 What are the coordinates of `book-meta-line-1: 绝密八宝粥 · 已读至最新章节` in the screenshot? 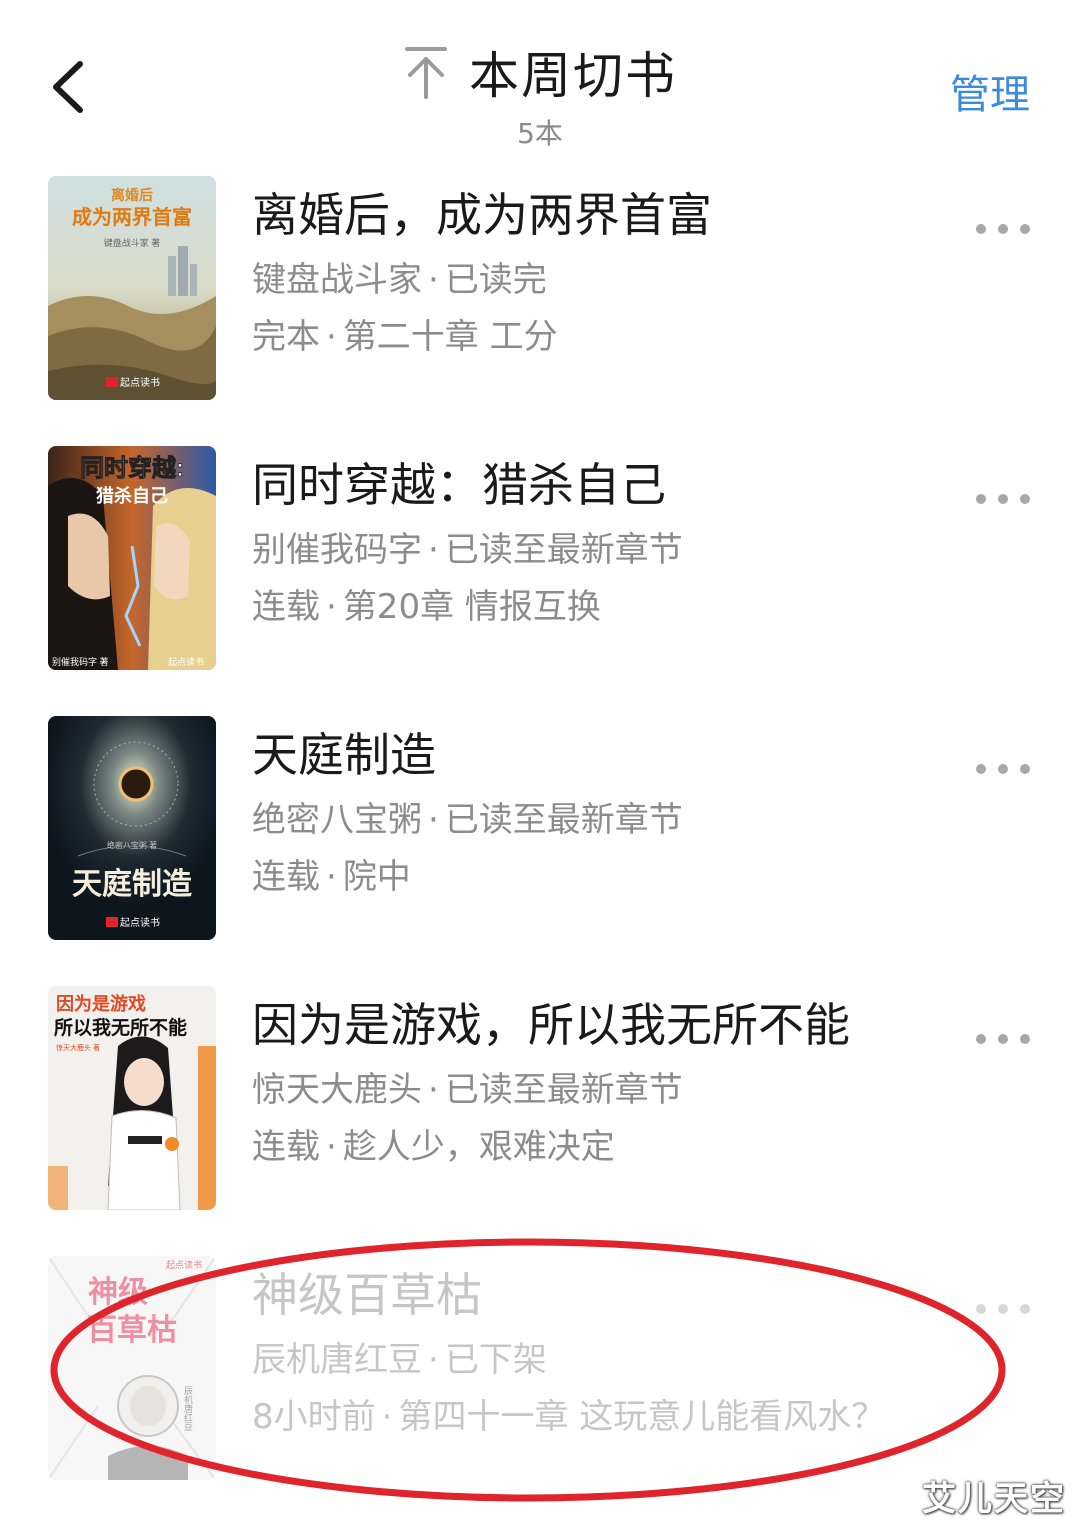 It's located at (602, 820).